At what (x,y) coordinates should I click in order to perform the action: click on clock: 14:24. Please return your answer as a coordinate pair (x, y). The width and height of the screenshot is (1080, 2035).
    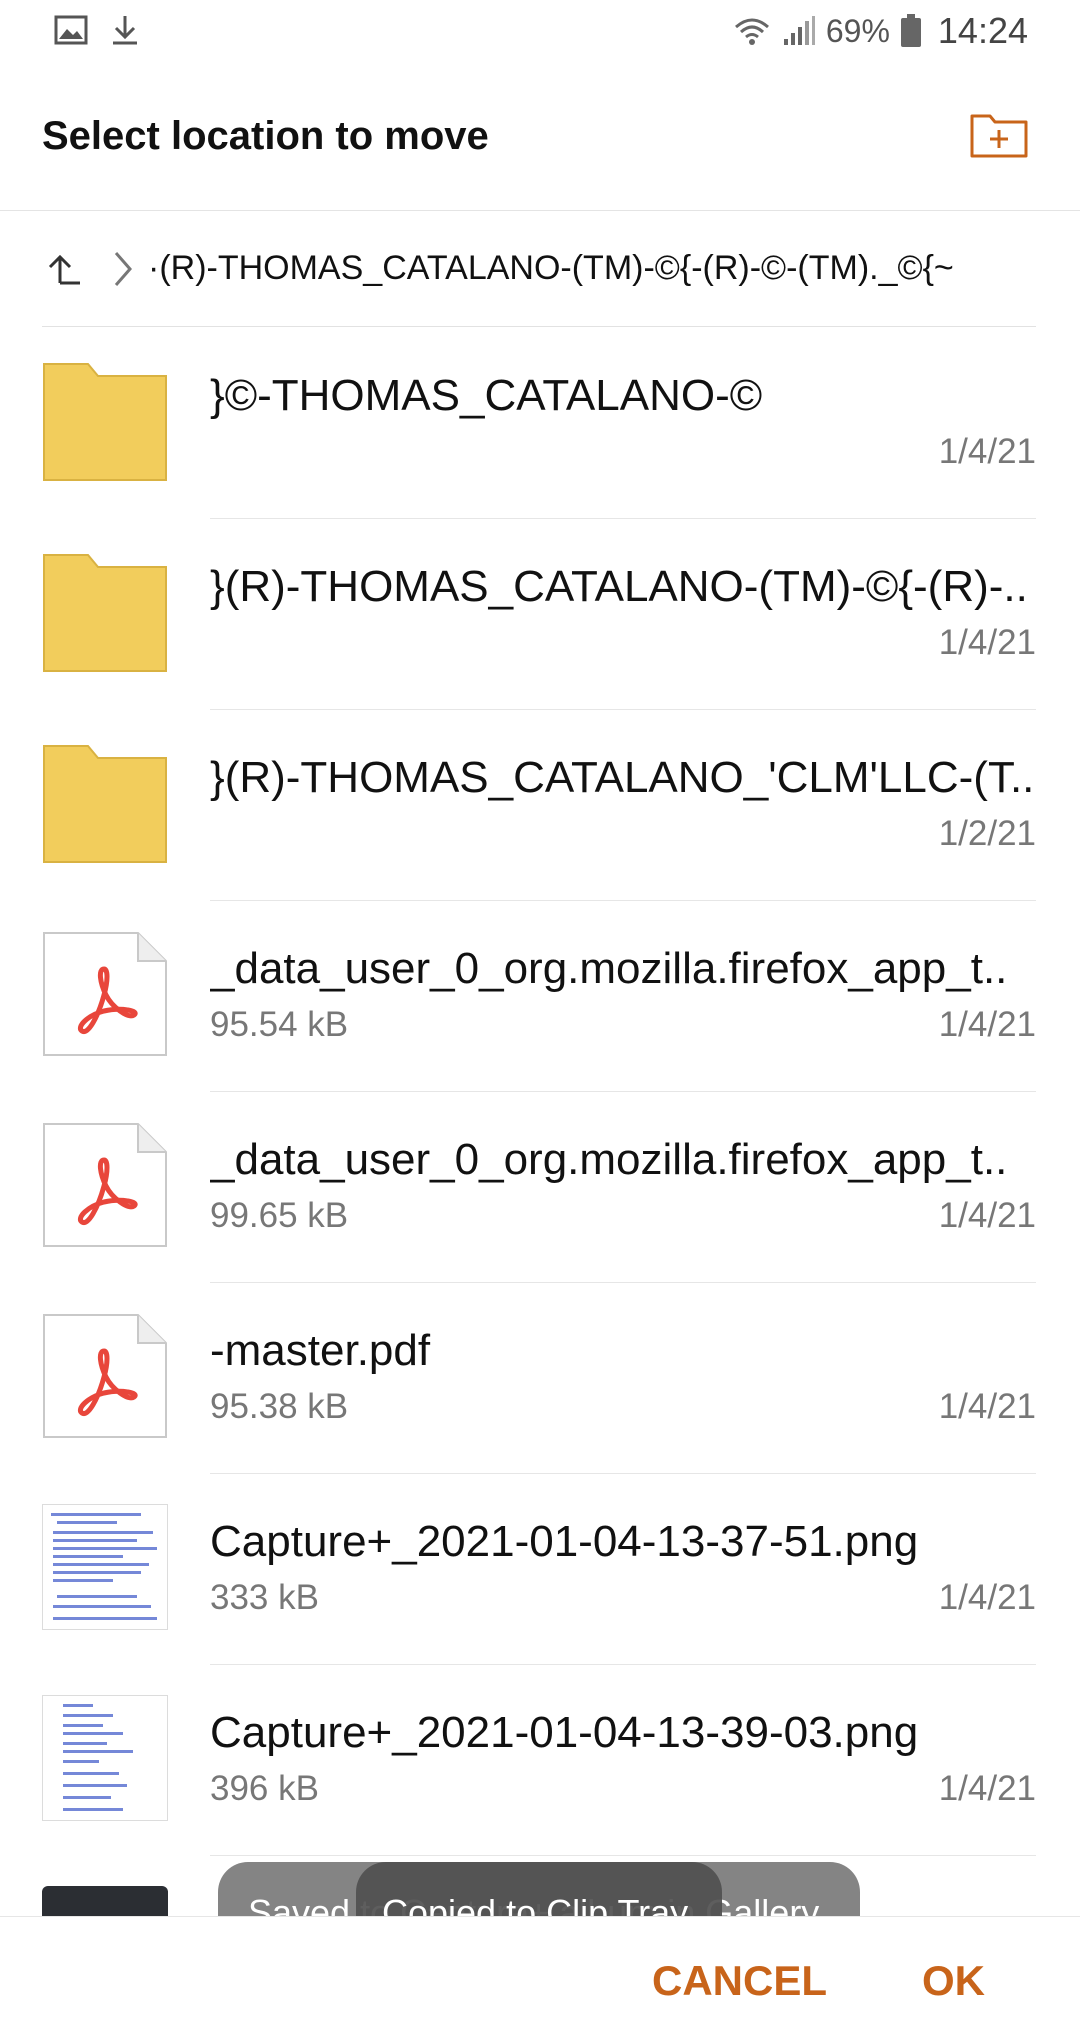
    Looking at the image, I should click on (982, 30).